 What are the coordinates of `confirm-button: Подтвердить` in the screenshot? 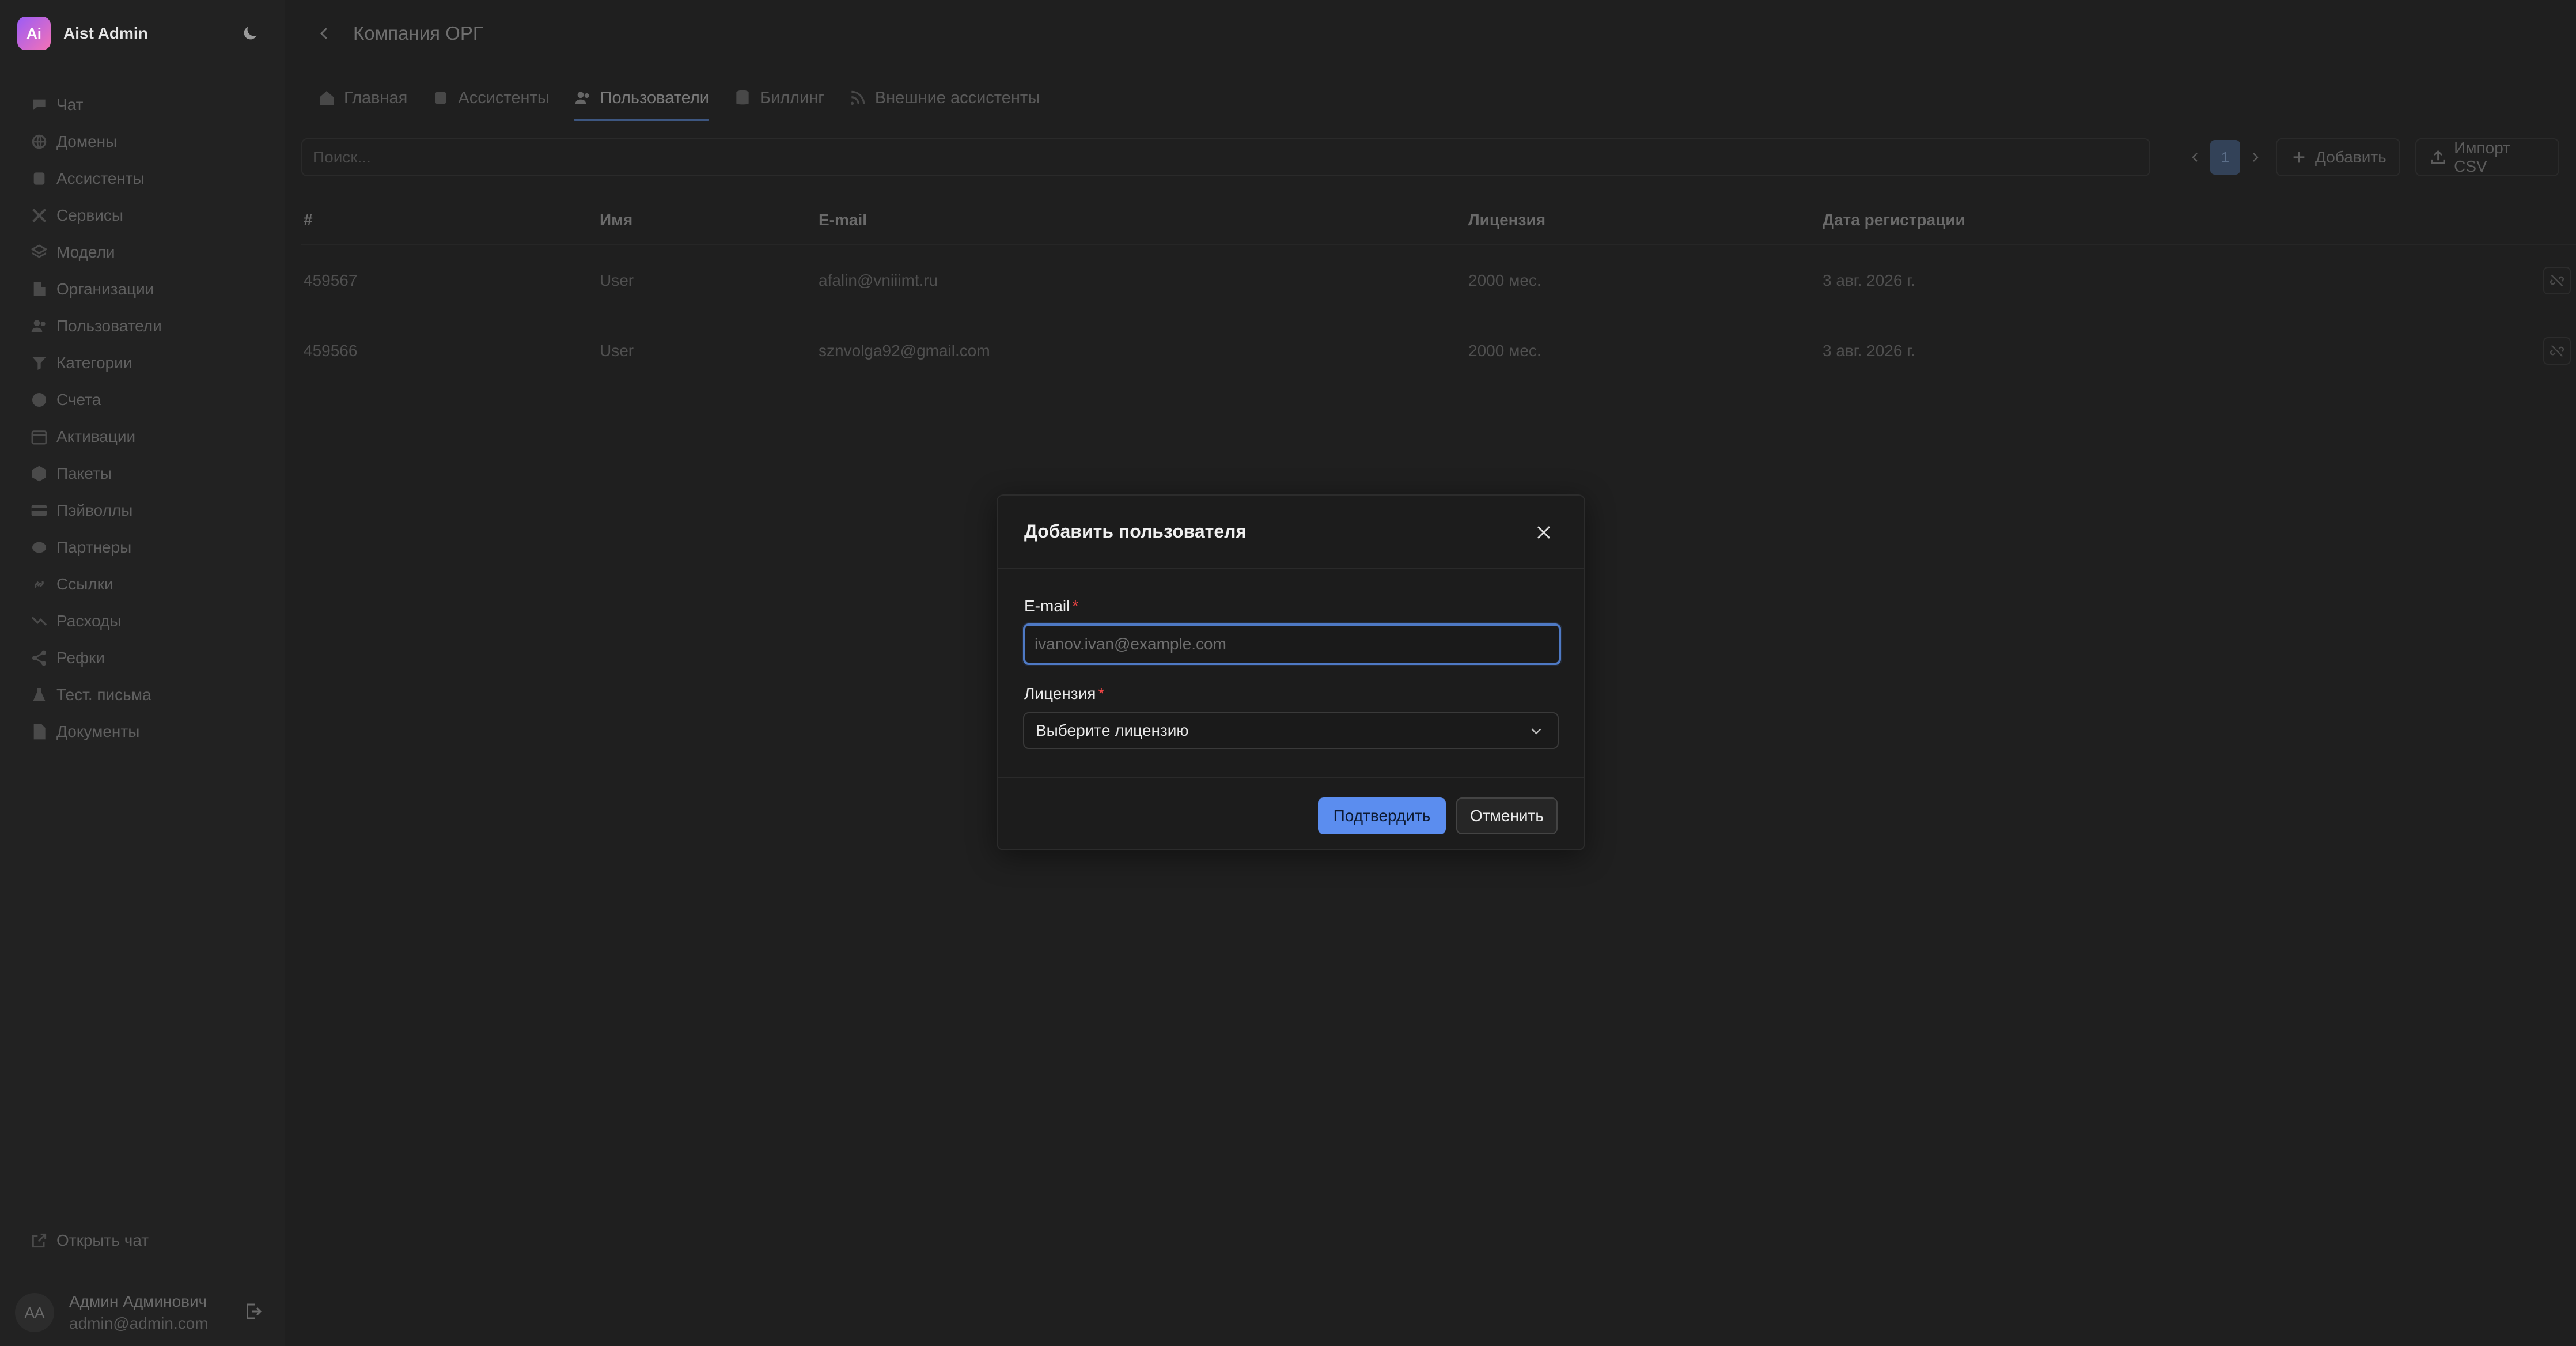 It's located at (1382, 815).